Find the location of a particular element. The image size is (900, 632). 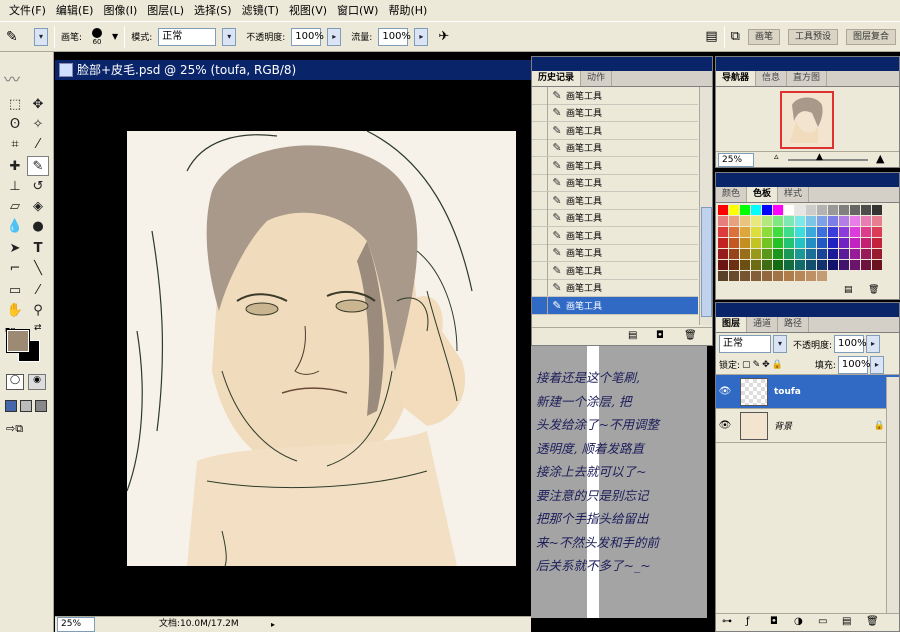

delete-layer-icon: 🗑 is located at coordinates (872, 621).